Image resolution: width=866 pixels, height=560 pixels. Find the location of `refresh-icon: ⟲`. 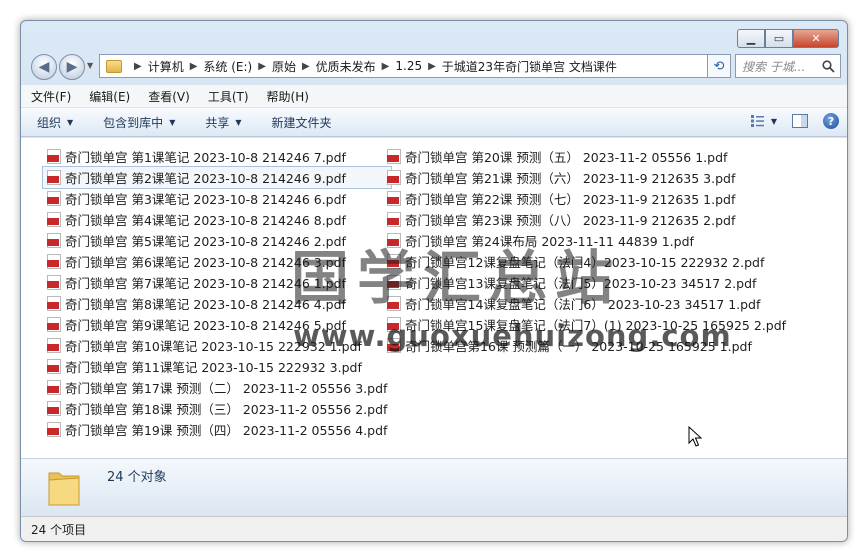

refresh-icon: ⟲ is located at coordinates (719, 66).